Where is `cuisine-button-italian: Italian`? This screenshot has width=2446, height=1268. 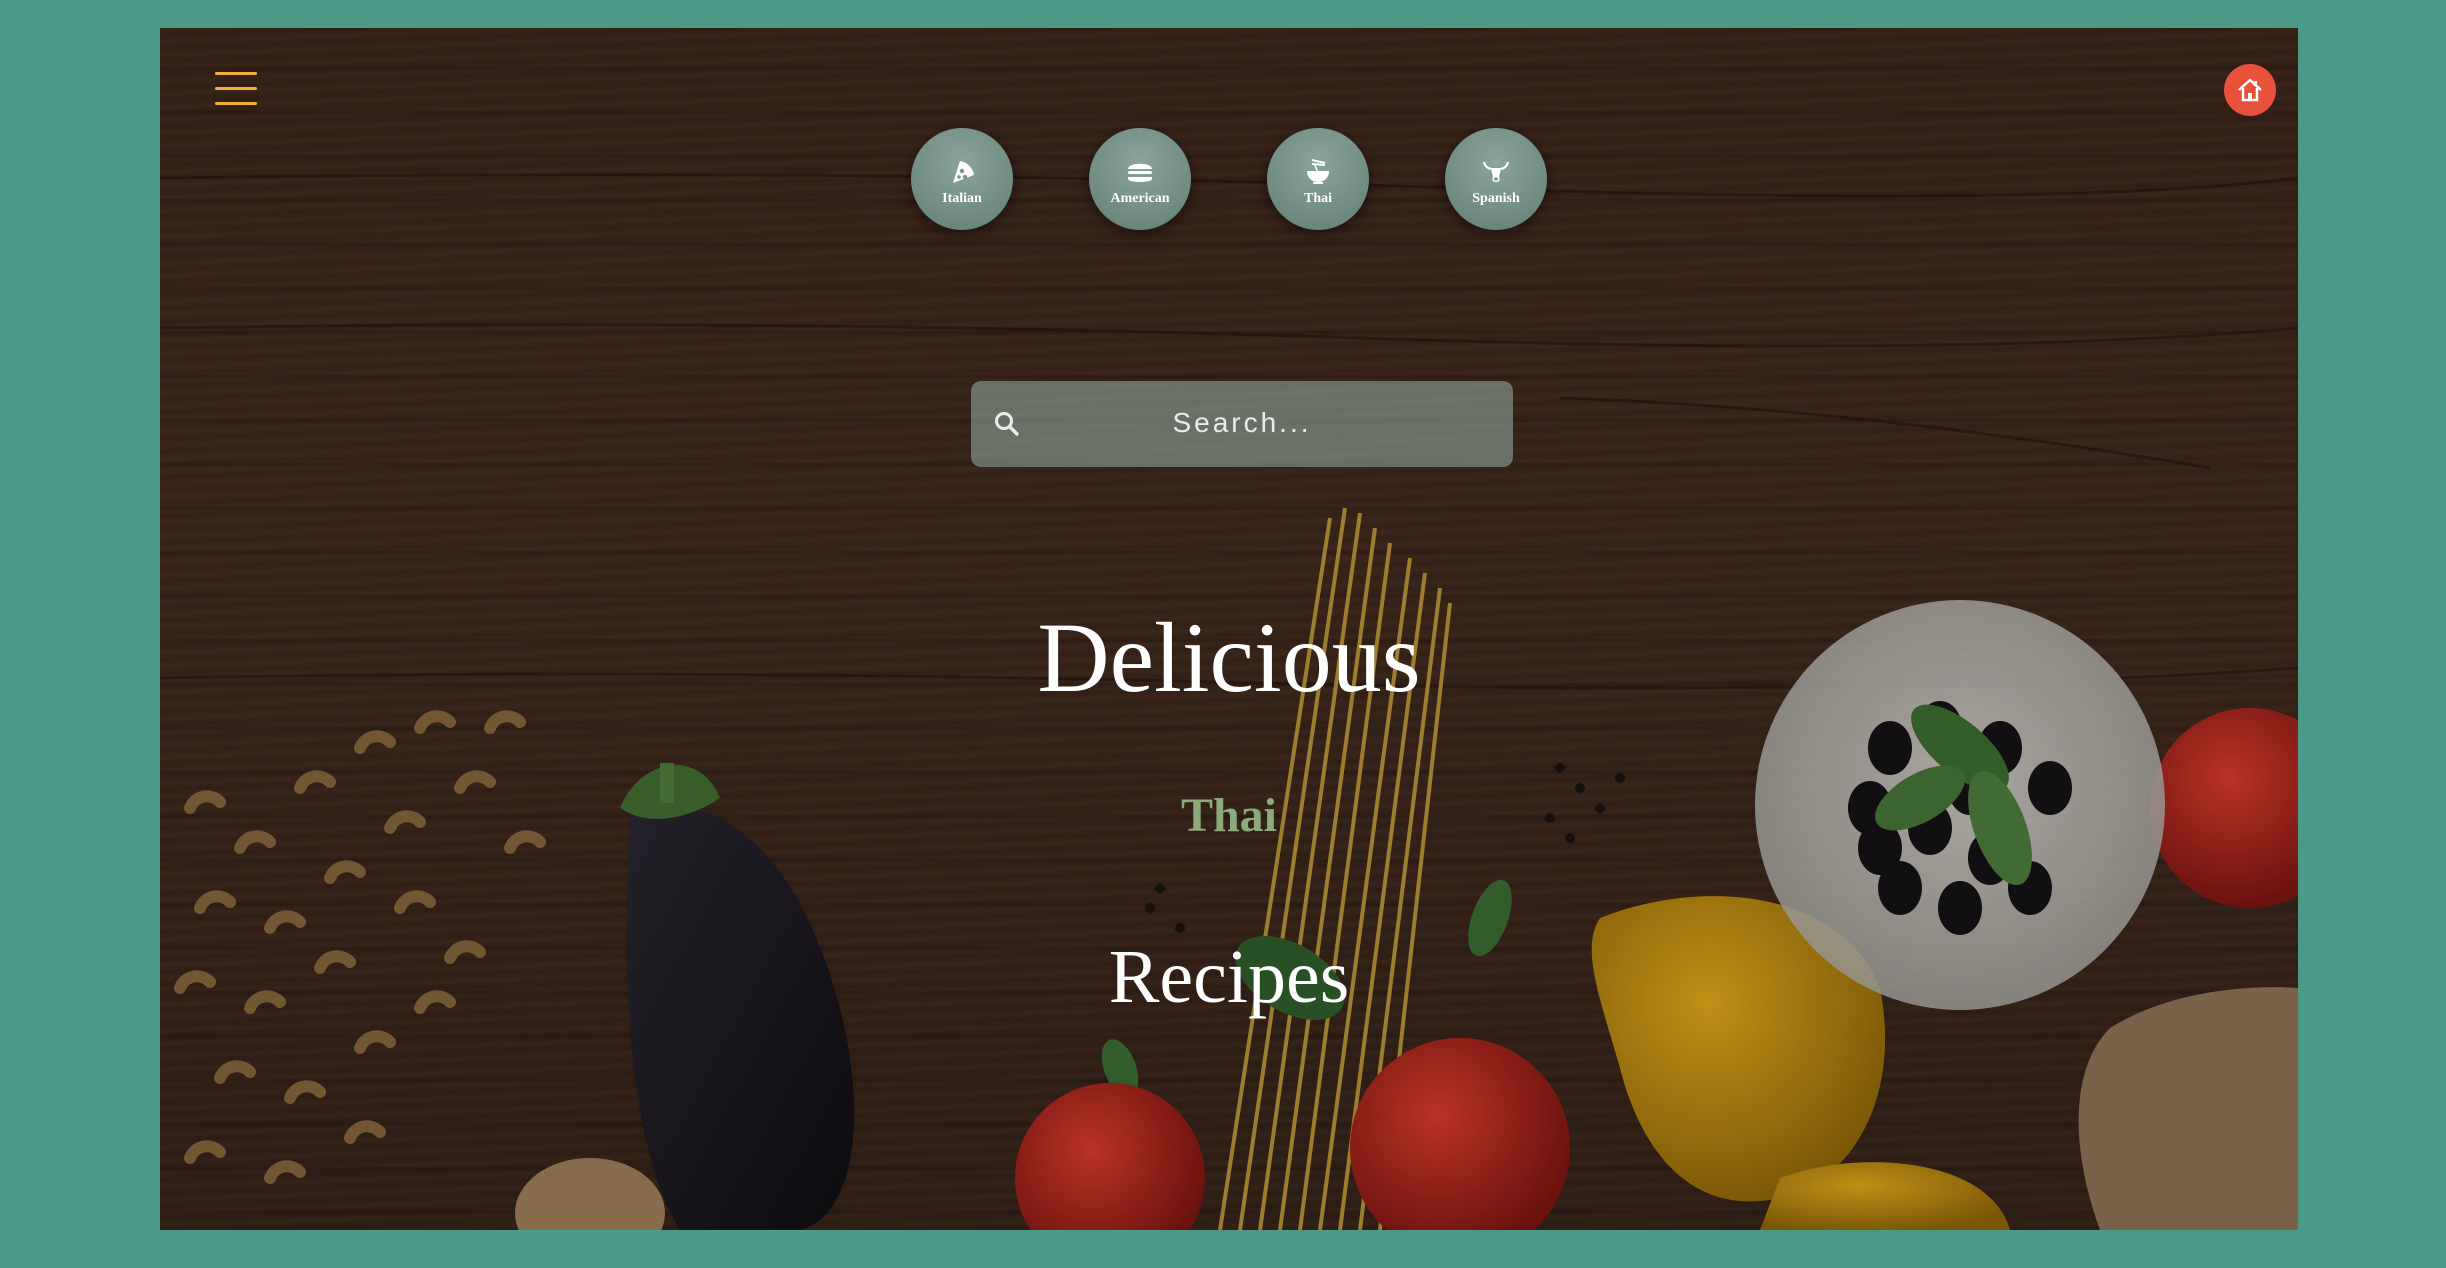 cuisine-button-italian: Italian is located at coordinates (962, 179).